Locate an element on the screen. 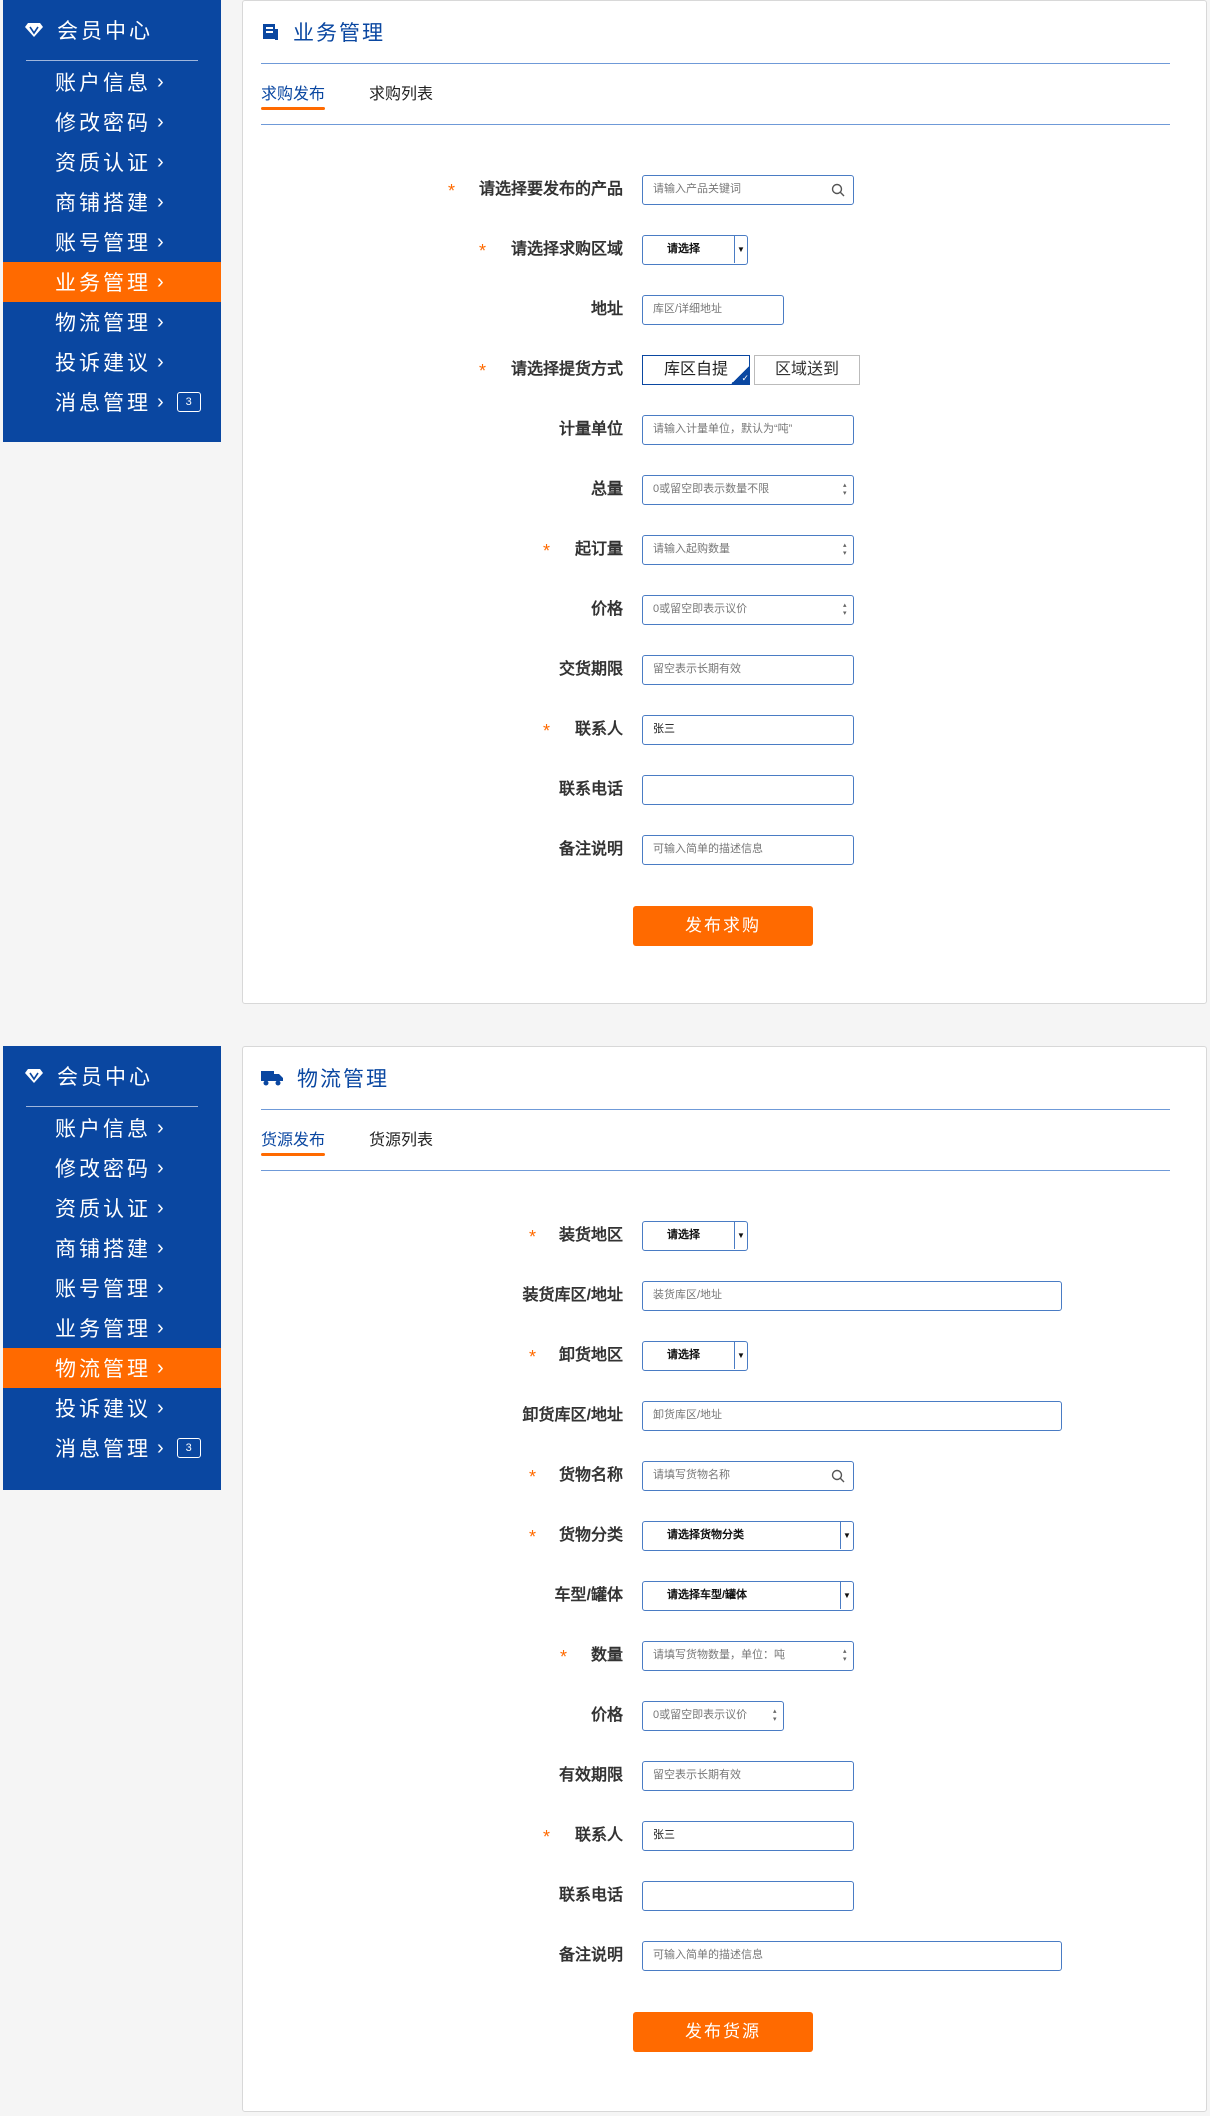  publish-purchase-button: 发布求购 is located at coordinates (723, 926).